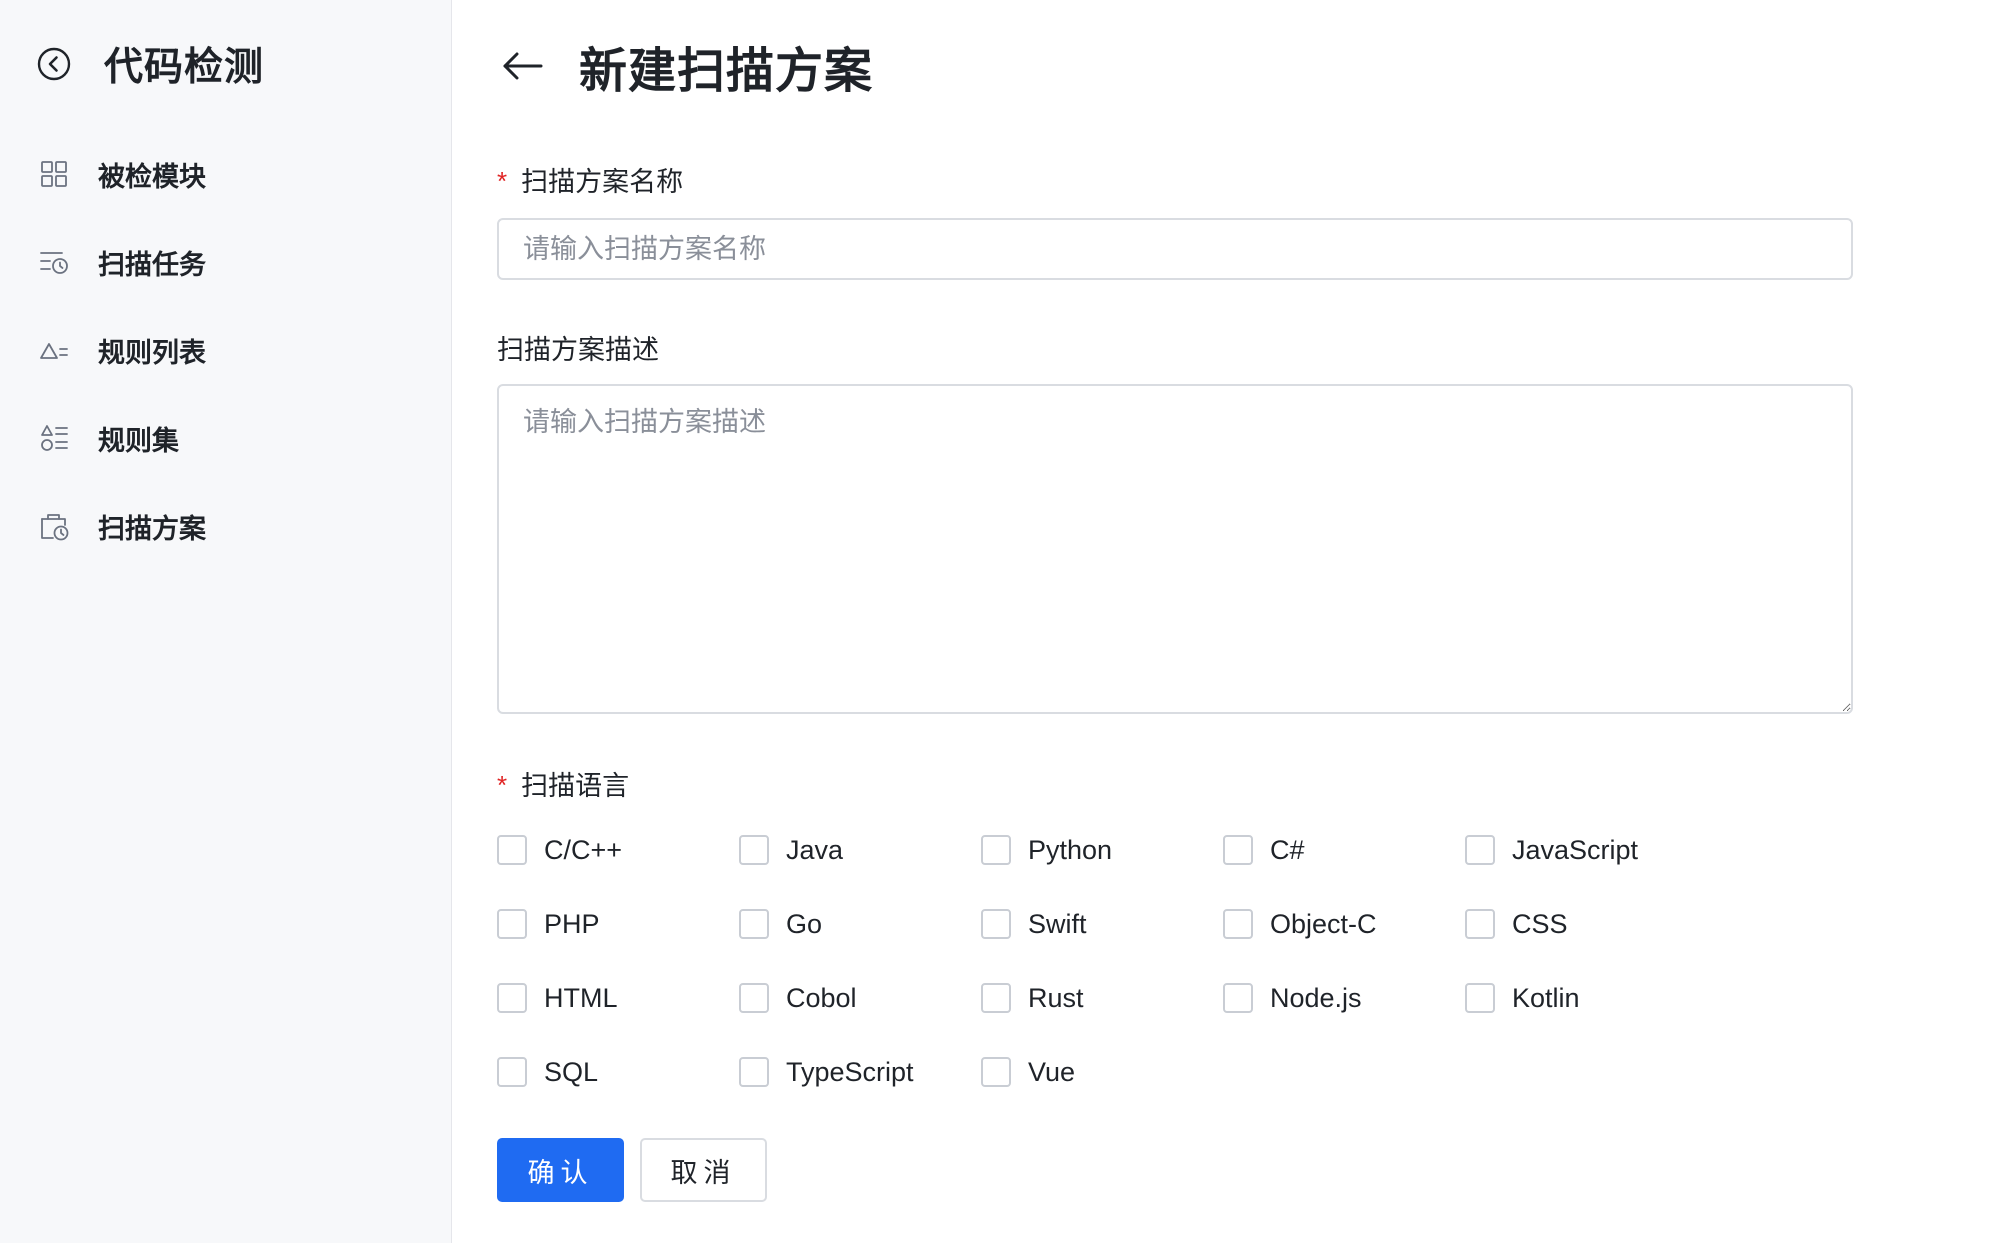 The height and width of the screenshot is (1243, 2000). Describe the element at coordinates (184, 67) in the screenshot. I see `sidebar-title: 代码检测` at that location.